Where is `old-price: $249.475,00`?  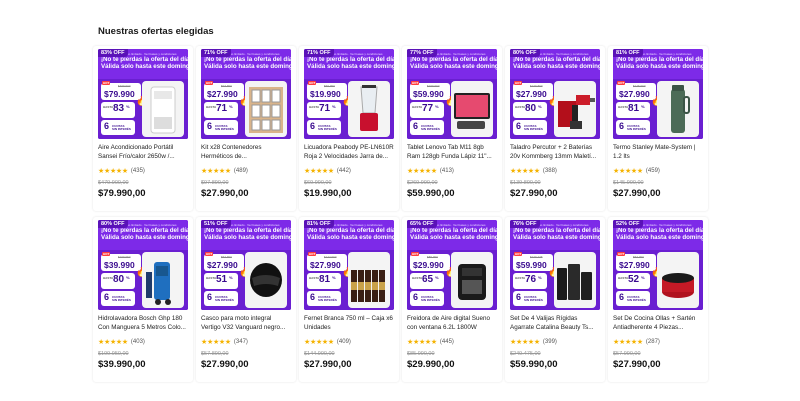
old-price: $249.475,00 is located at coordinates (525, 354).